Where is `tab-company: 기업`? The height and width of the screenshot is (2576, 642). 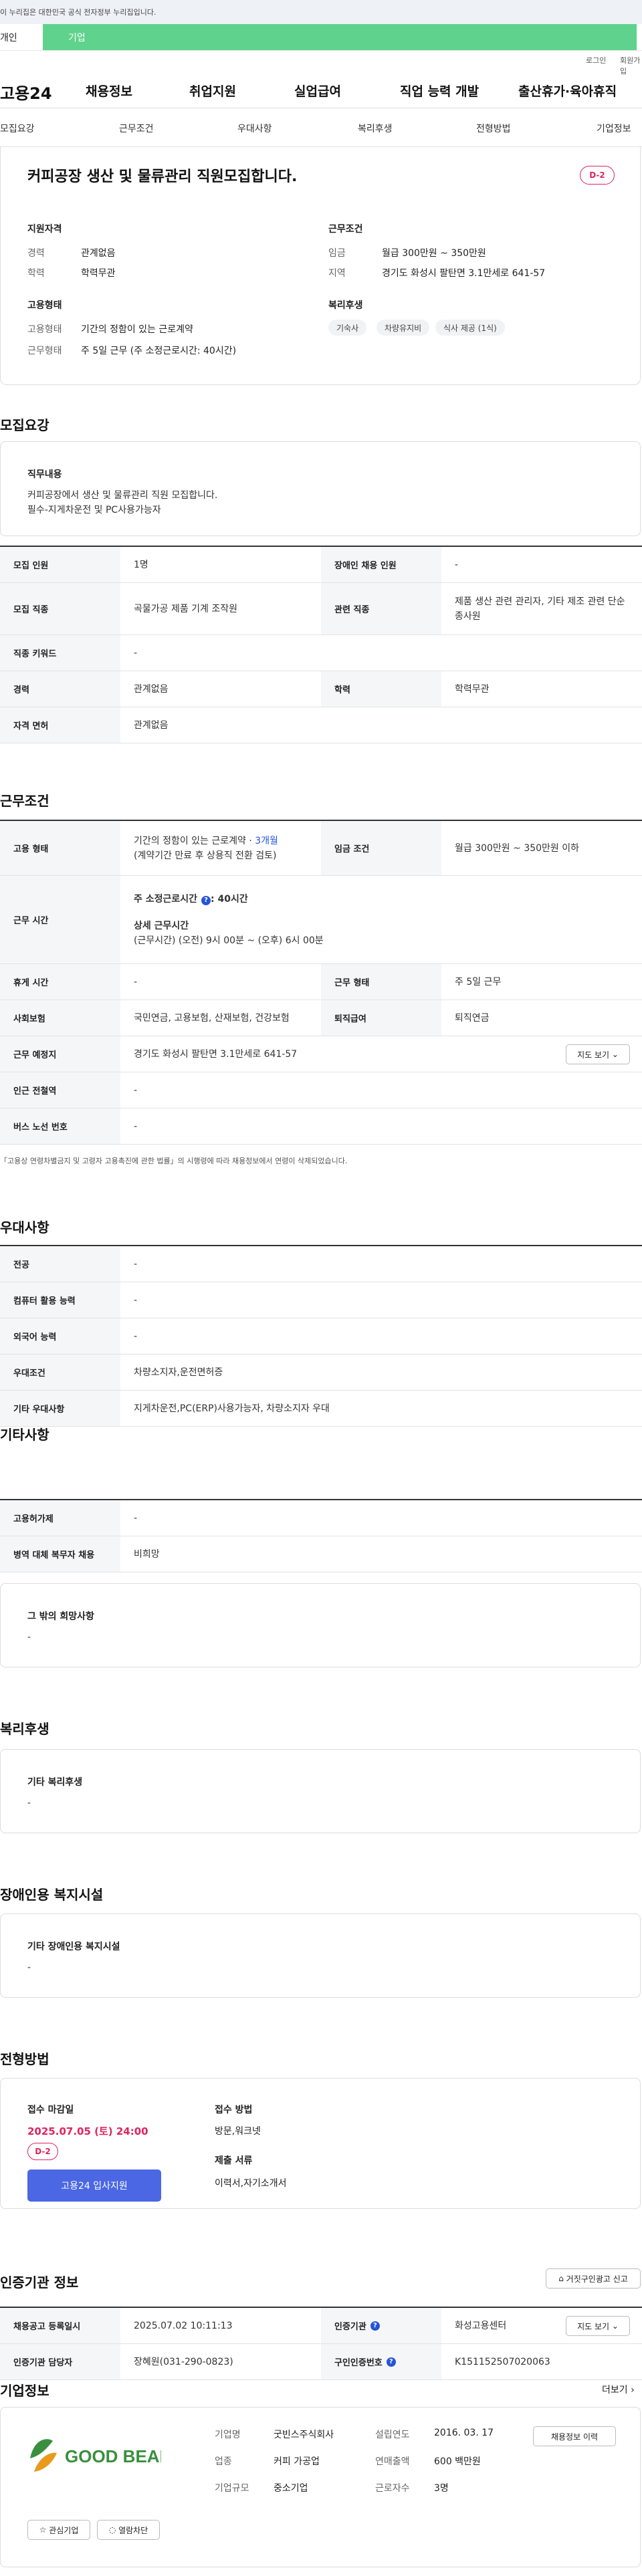
tab-company: 기업 is located at coordinates (340, 37).